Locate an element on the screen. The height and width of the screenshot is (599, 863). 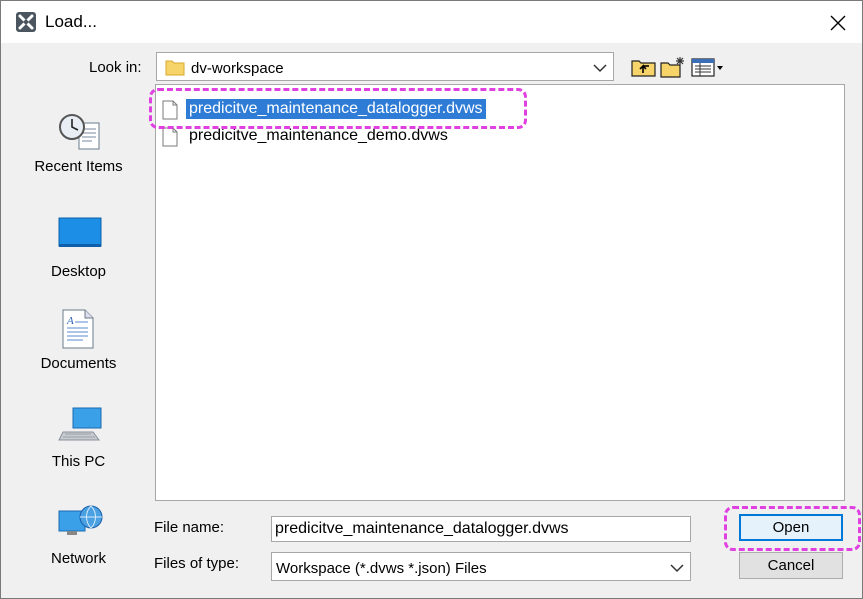
desktop-icon is located at coordinates (80, 232).